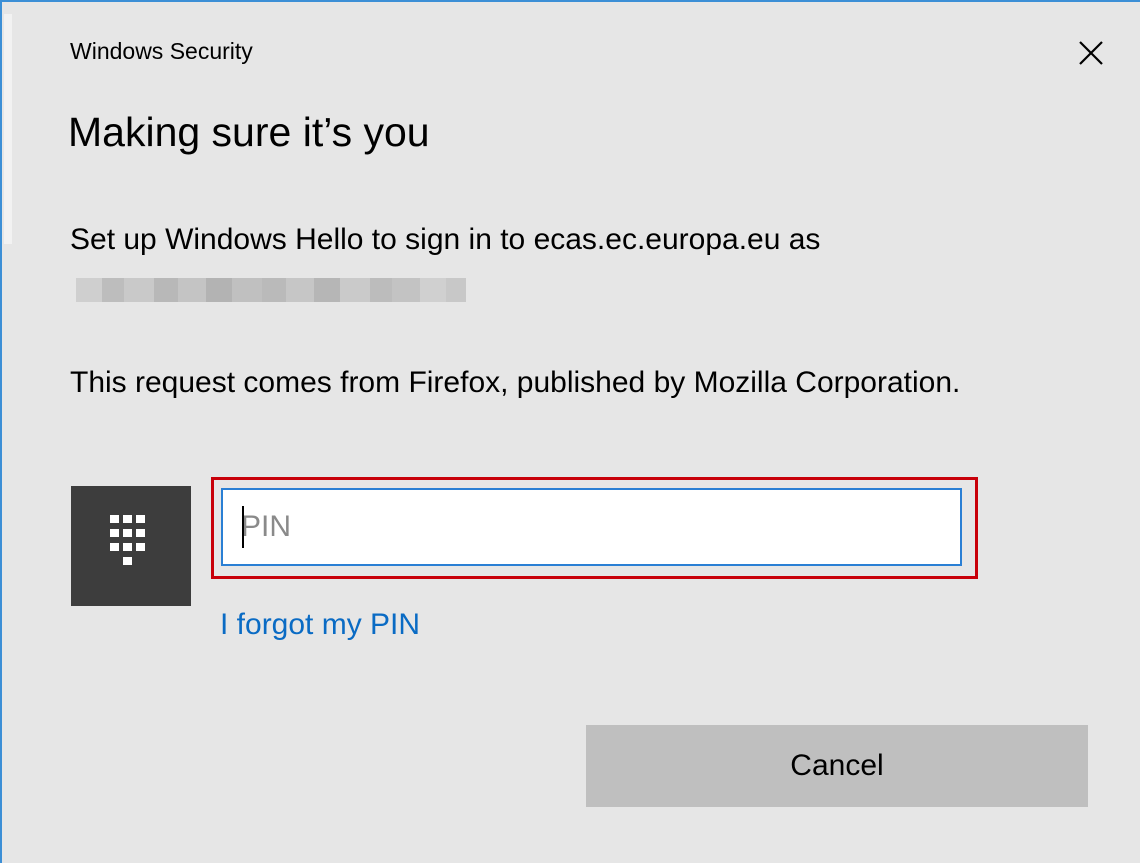 This screenshot has height=863, width=1140. What do you see at coordinates (8, 129) in the screenshot?
I see `background-window-edge` at bounding box center [8, 129].